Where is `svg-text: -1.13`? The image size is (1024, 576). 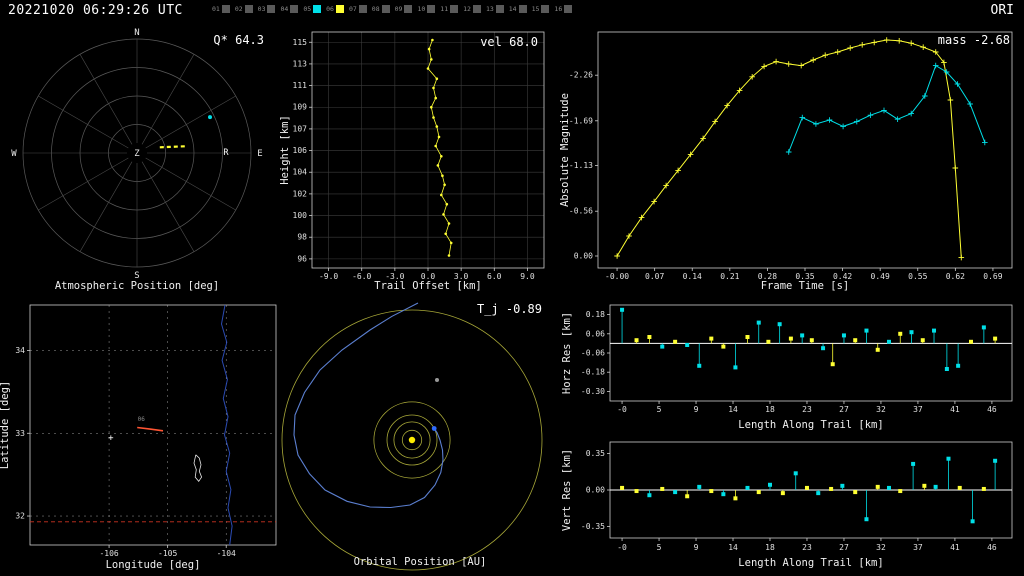
svg-text: -1.13 is located at coordinates (581, 165).